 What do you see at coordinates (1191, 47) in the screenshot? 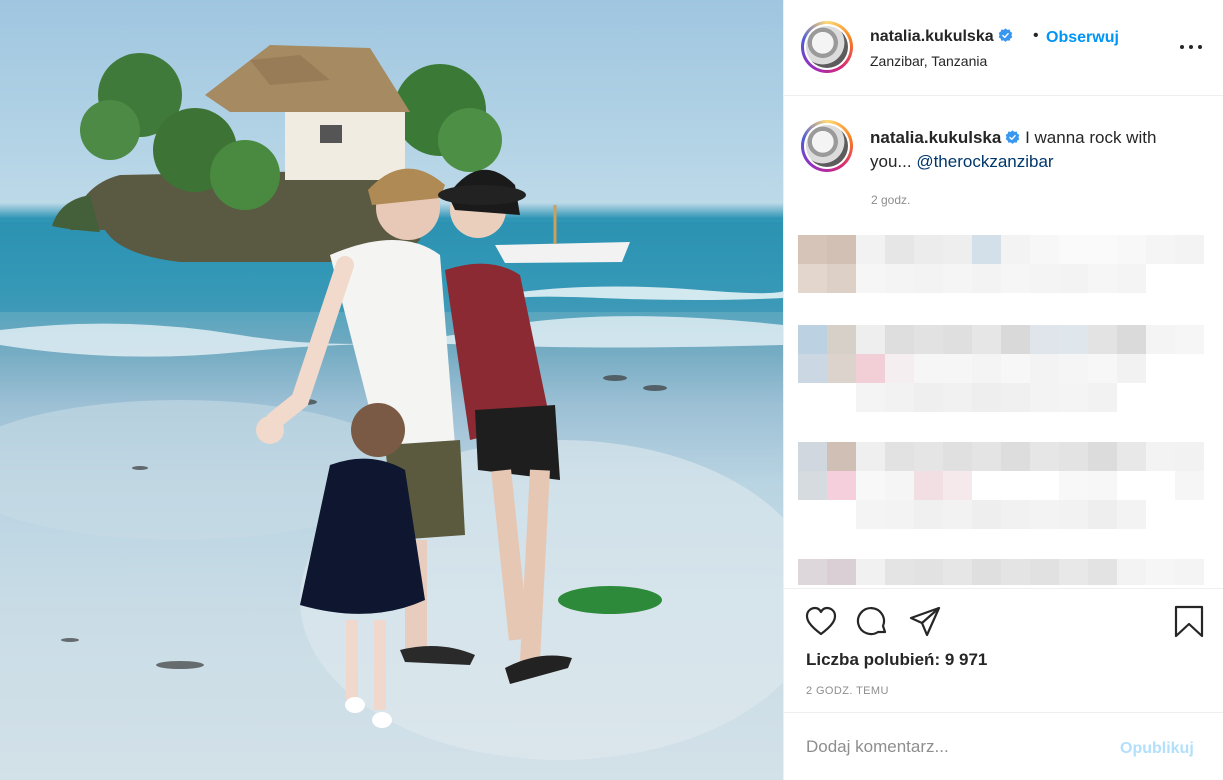
I see `more-options-icon` at bounding box center [1191, 47].